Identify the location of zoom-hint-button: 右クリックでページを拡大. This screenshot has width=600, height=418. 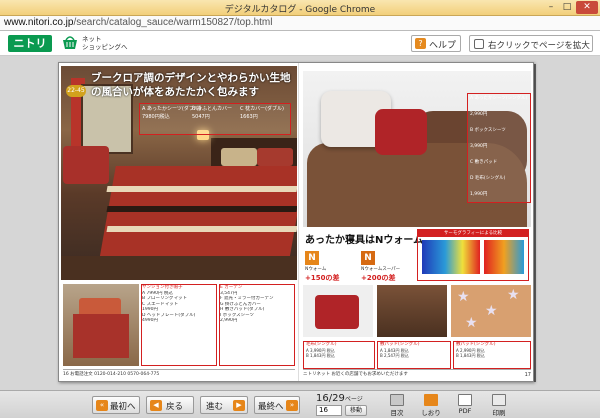
(531, 43).